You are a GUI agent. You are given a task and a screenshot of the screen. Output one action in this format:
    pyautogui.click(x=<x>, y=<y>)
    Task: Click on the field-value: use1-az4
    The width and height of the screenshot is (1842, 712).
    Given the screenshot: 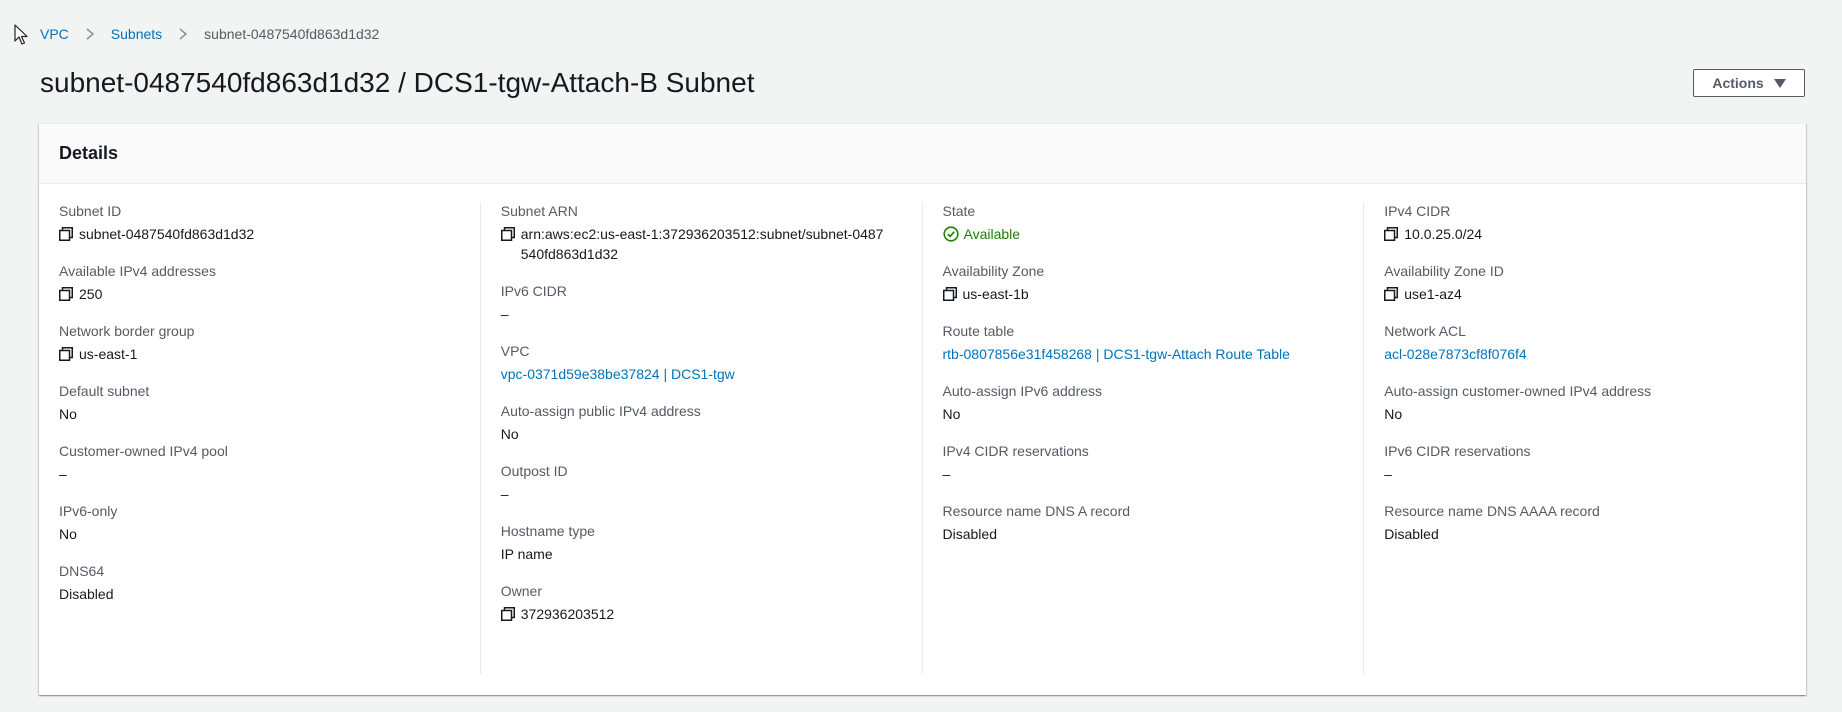 What is the action you would take?
    pyautogui.click(x=1585, y=294)
    